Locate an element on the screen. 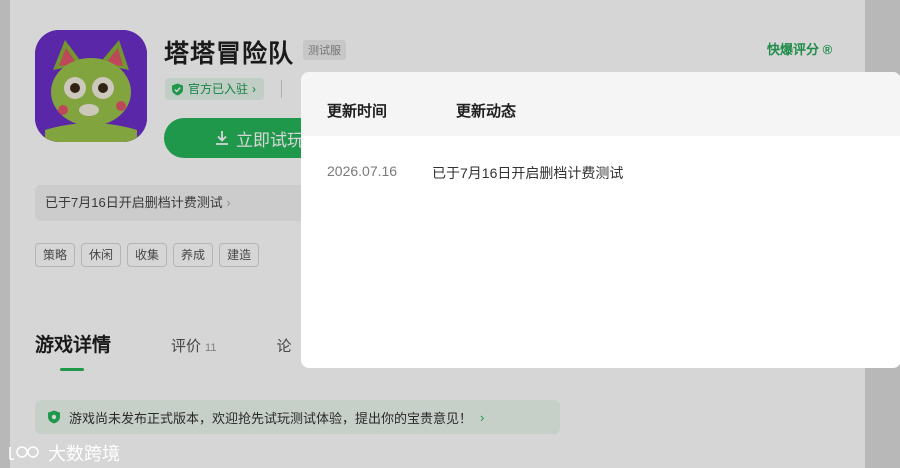  watermark: 大数跨境 is located at coordinates (64, 453).